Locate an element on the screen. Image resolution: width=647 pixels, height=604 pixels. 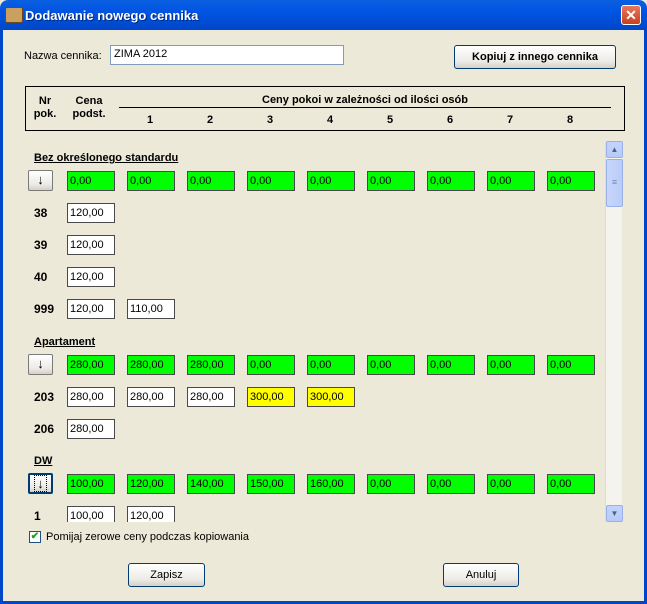
scroll-up-icon: ▲ is located at coordinates (614, 149).